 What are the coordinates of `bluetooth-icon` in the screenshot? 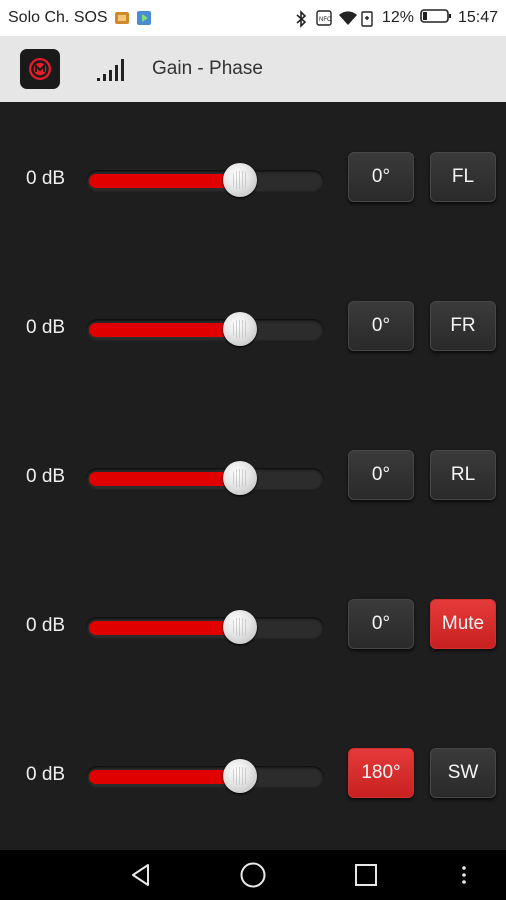 It's located at (302, 19).